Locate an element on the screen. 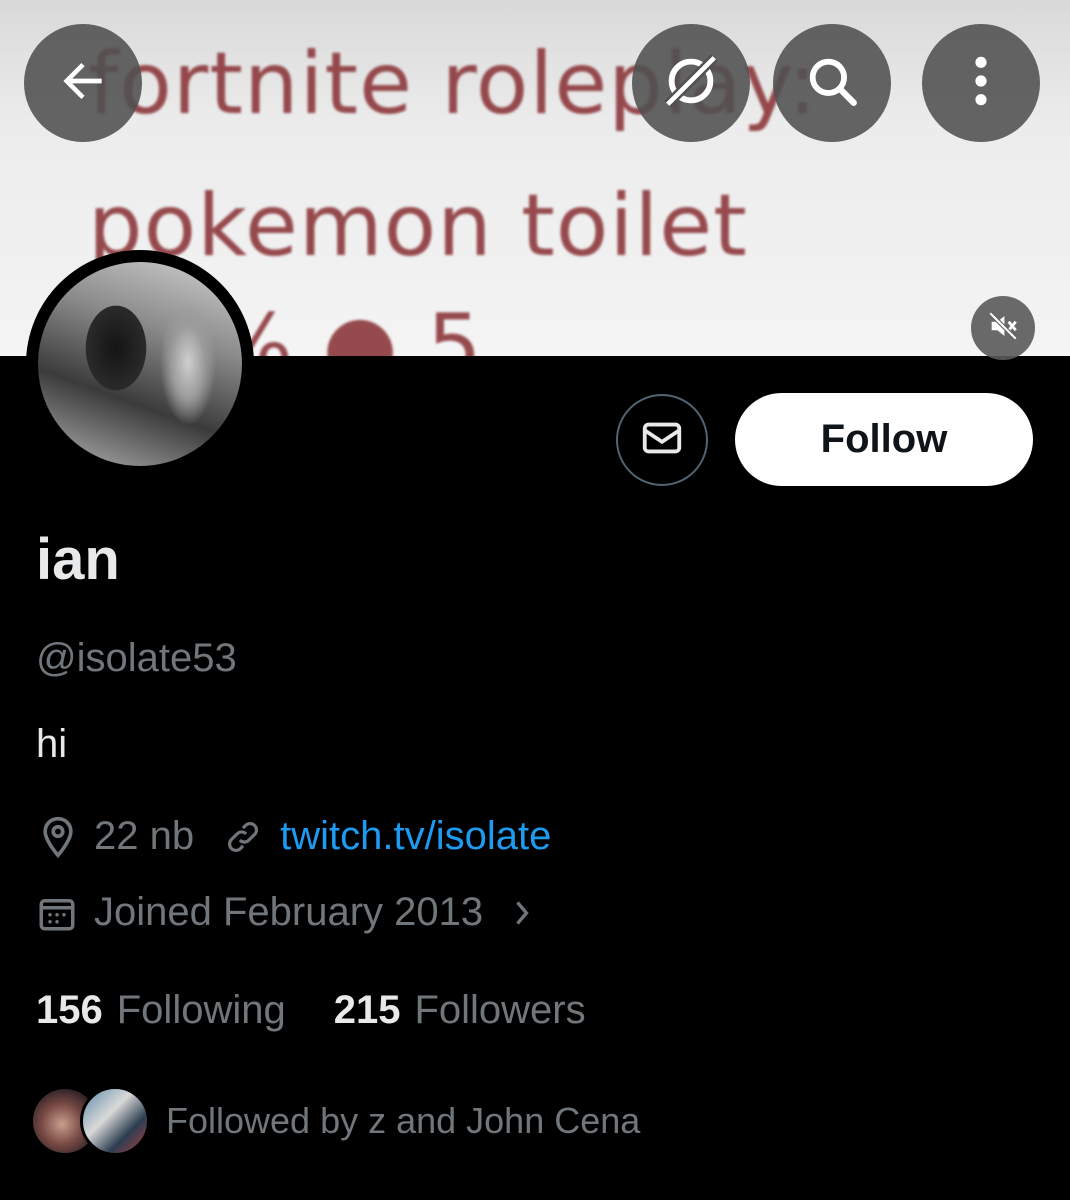  avatar-image is located at coordinates (140, 364).